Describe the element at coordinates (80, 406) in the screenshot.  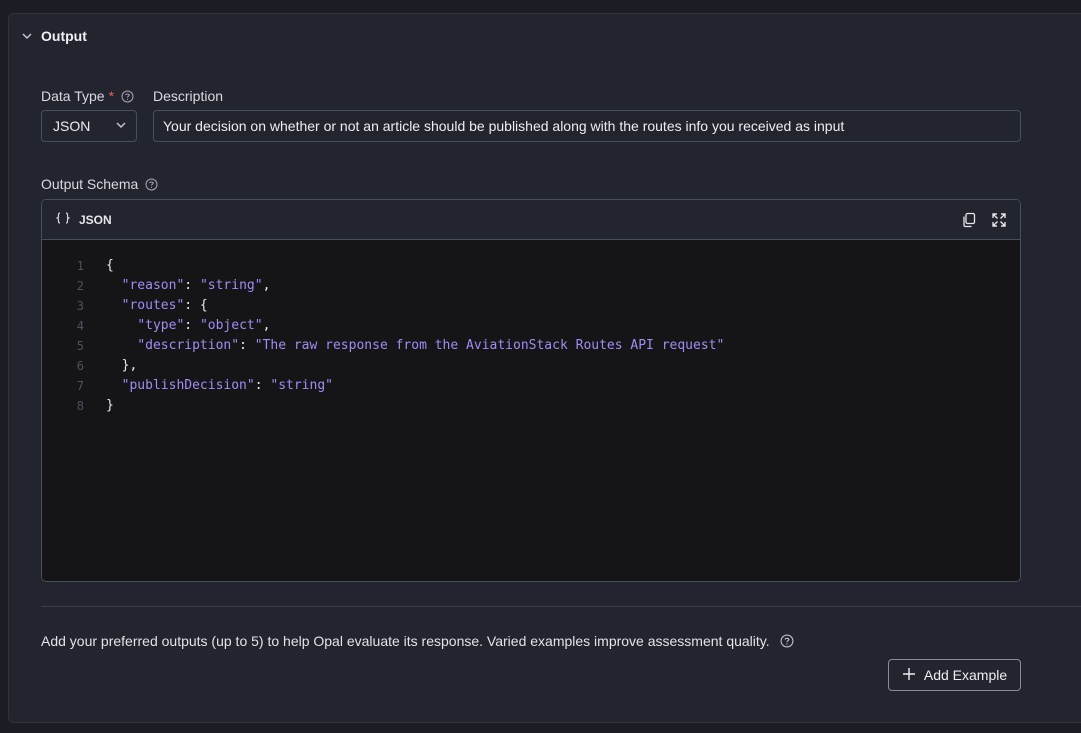
I see `line-number: 8` at that location.